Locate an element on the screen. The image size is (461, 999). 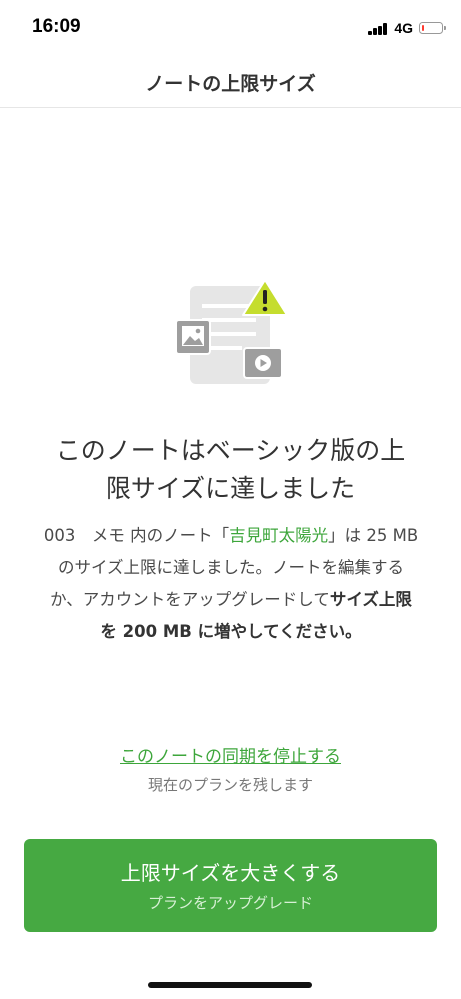
status-bar: 16:09 4G is located at coordinates (230, 28).